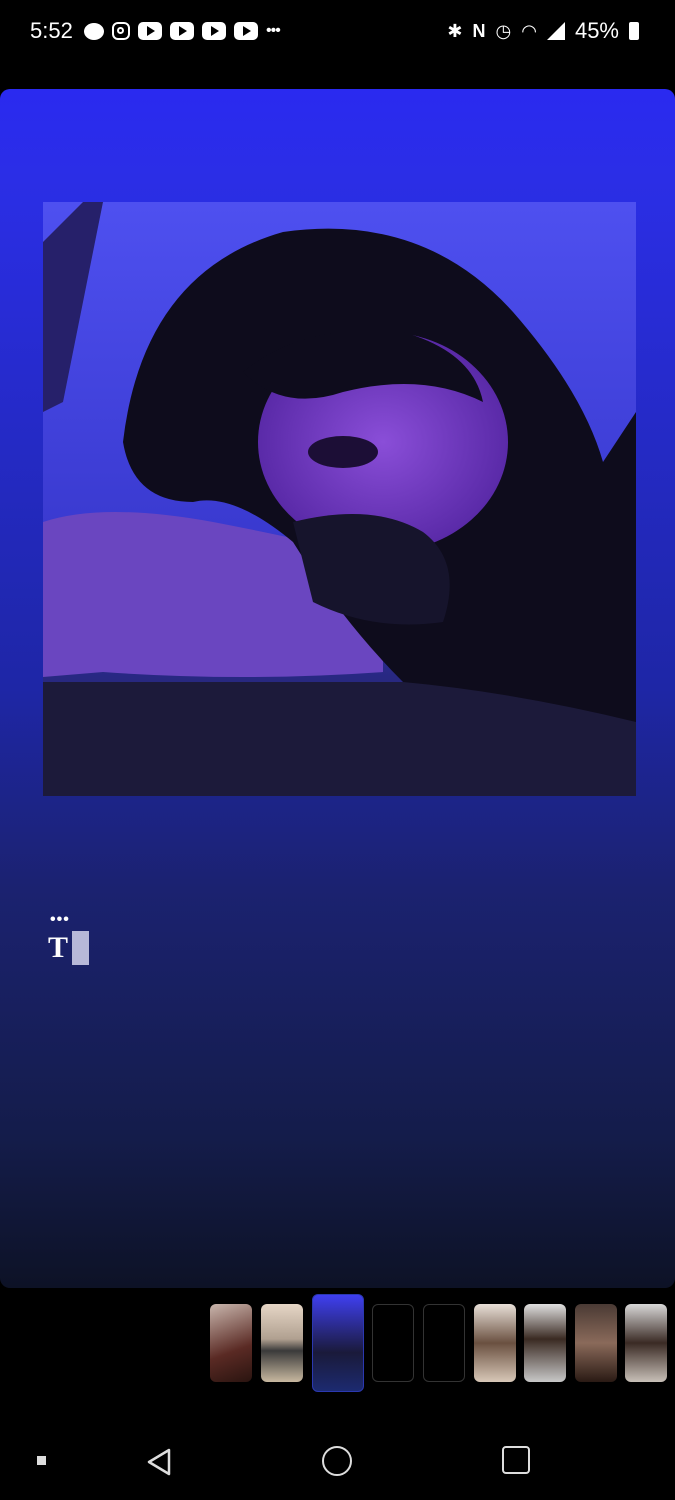  I want to click on system-icons: ✱ N ◷ ◠ 45%, so click(543, 31).